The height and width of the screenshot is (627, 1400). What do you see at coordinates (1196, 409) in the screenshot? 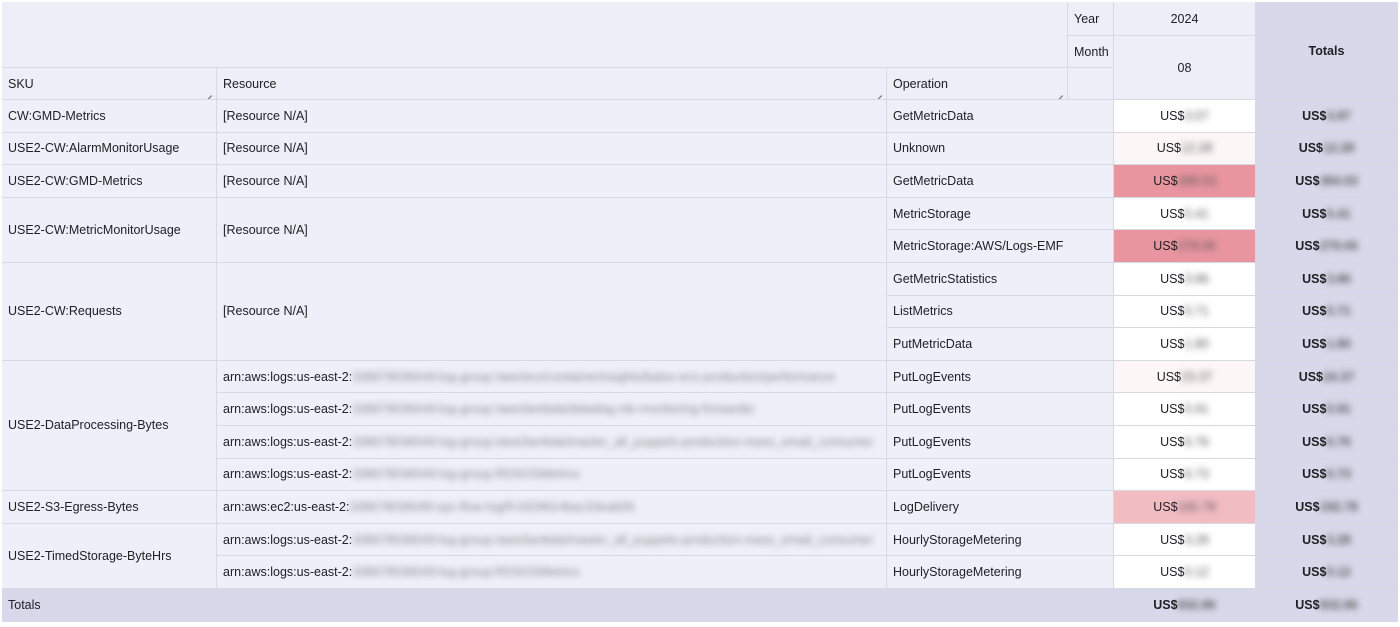
I see `redacted-amount: 5.91` at bounding box center [1196, 409].